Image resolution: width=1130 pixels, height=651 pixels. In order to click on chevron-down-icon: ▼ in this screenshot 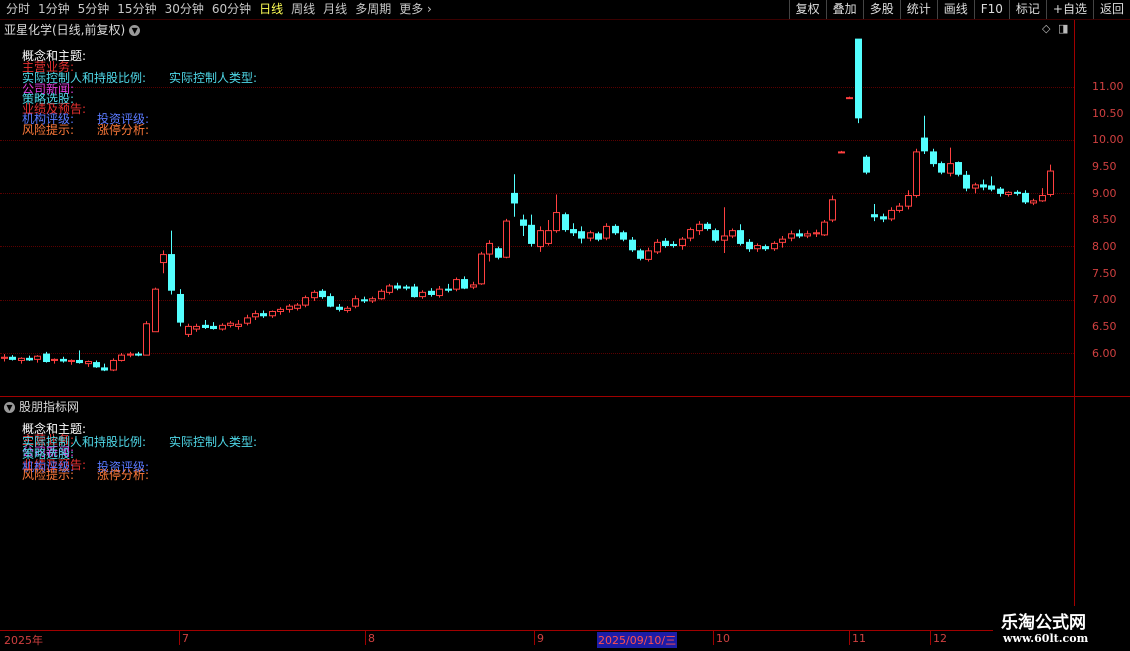, I will do `click(9, 407)`.